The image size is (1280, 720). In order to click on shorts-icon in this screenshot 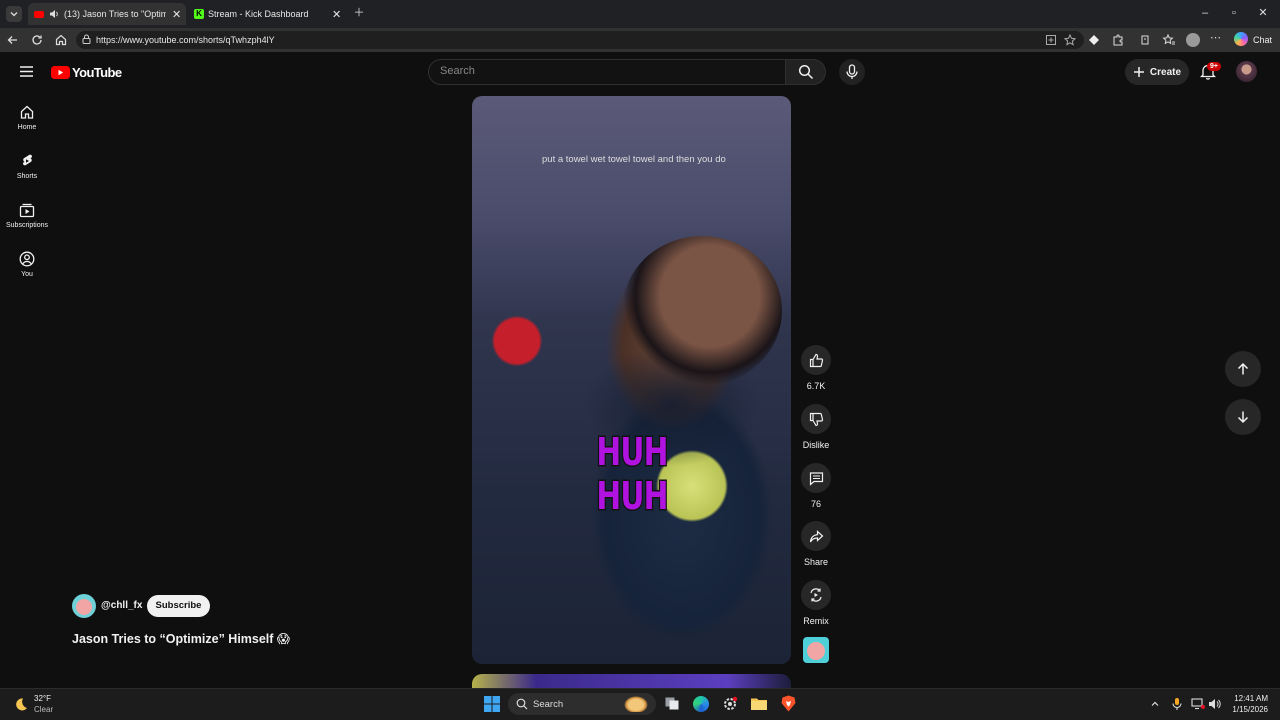, I will do `click(27, 160)`.